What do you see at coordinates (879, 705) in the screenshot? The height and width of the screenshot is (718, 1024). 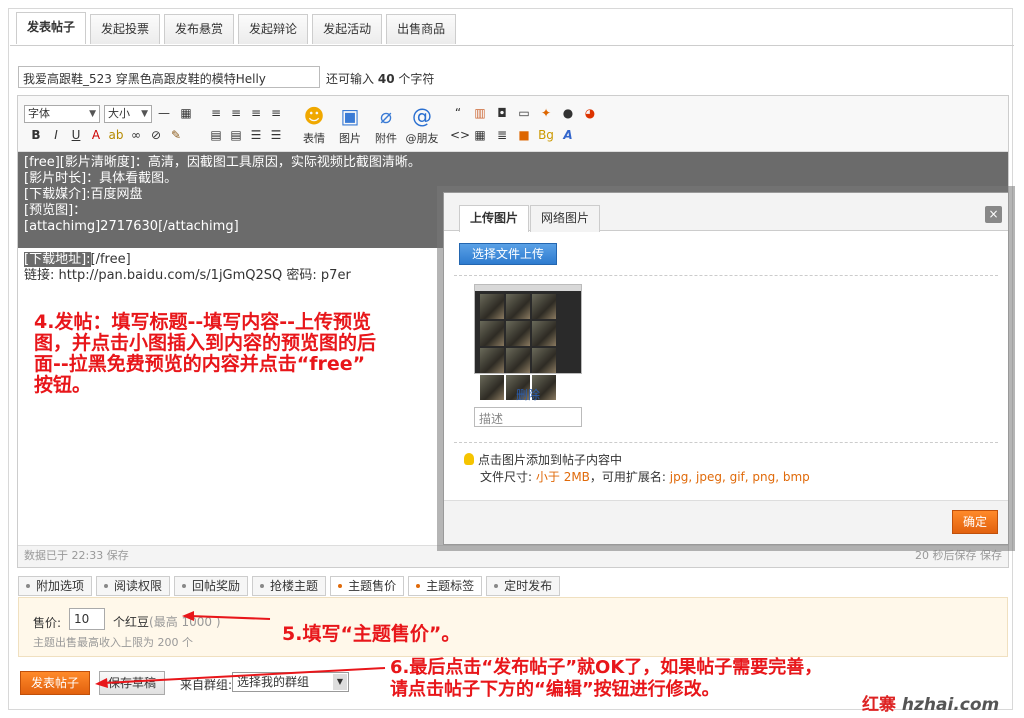 I see `watermark-mark: 红寨` at bounding box center [879, 705].